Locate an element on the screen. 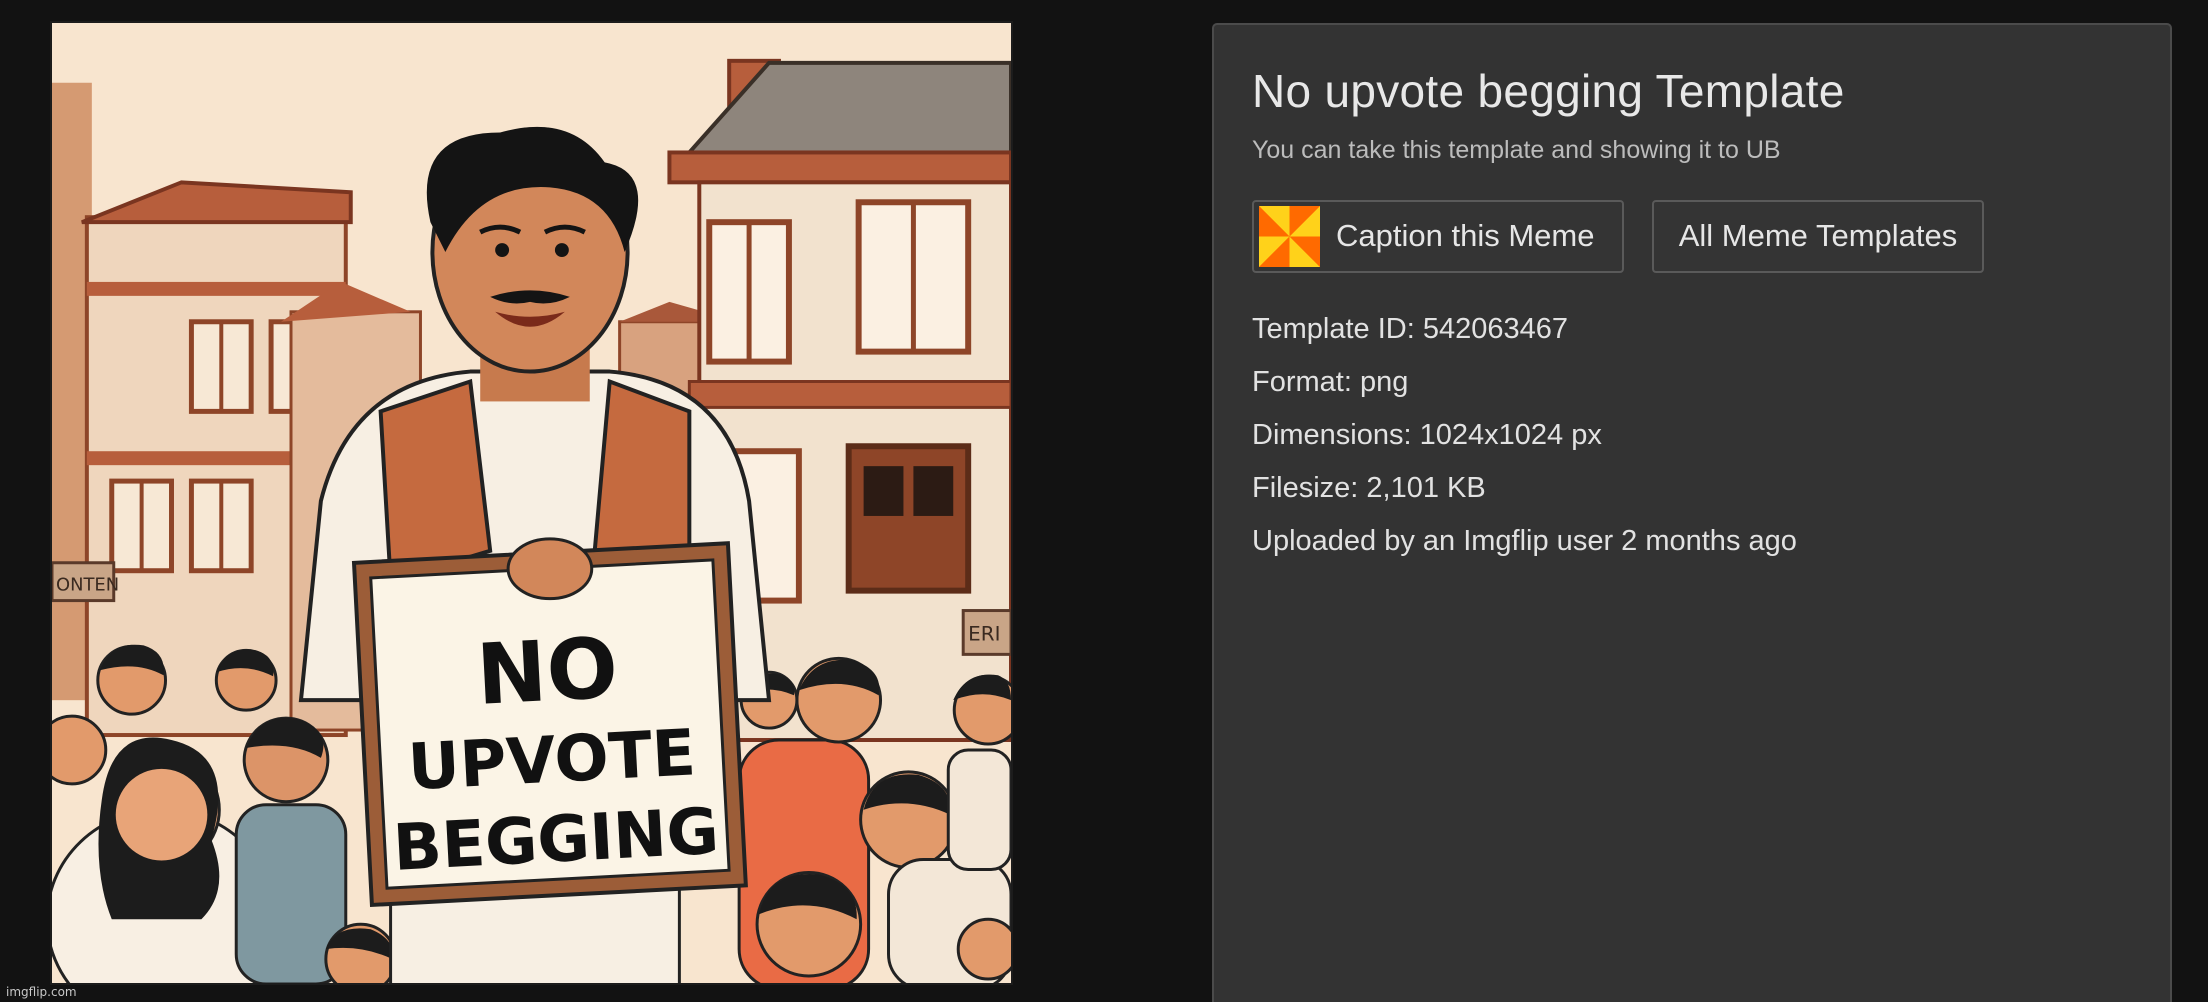 Image resolution: width=2208 pixels, height=1002 pixels. template-filesize: Filesize: 2,101 KB is located at coordinates (1369, 487).